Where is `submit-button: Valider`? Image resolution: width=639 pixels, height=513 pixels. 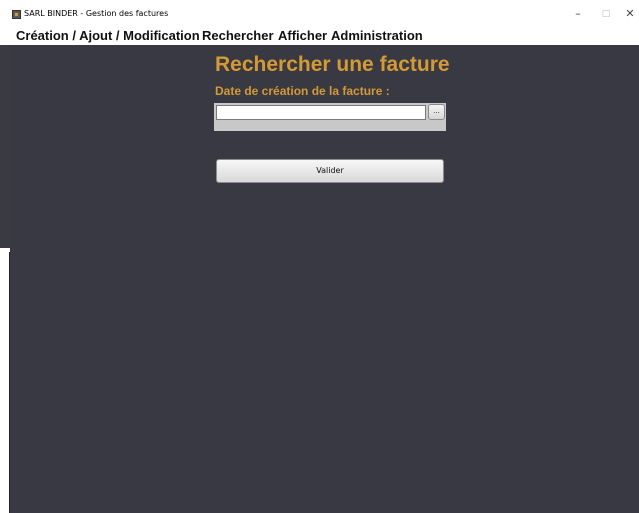
submit-button: Valider is located at coordinates (330, 171).